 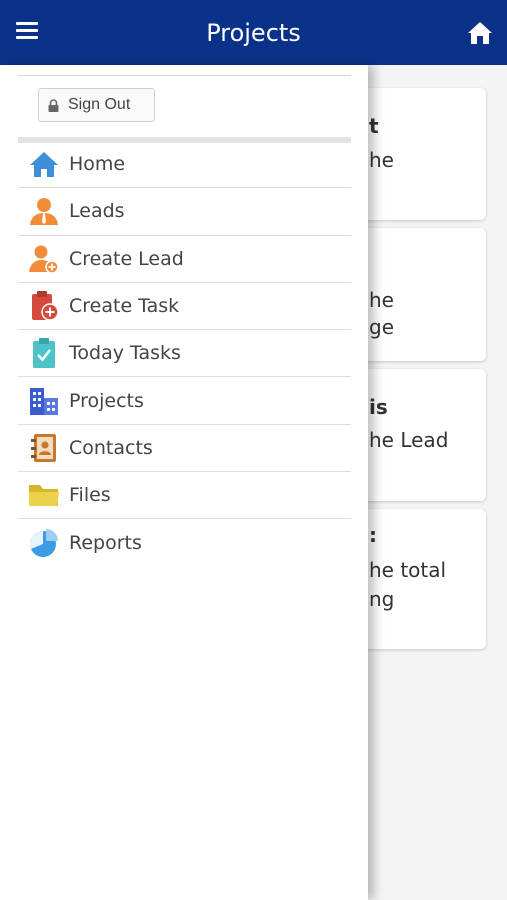 What do you see at coordinates (44, 543) in the screenshot?
I see `pie-chart-icon` at bounding box center [44, 543].